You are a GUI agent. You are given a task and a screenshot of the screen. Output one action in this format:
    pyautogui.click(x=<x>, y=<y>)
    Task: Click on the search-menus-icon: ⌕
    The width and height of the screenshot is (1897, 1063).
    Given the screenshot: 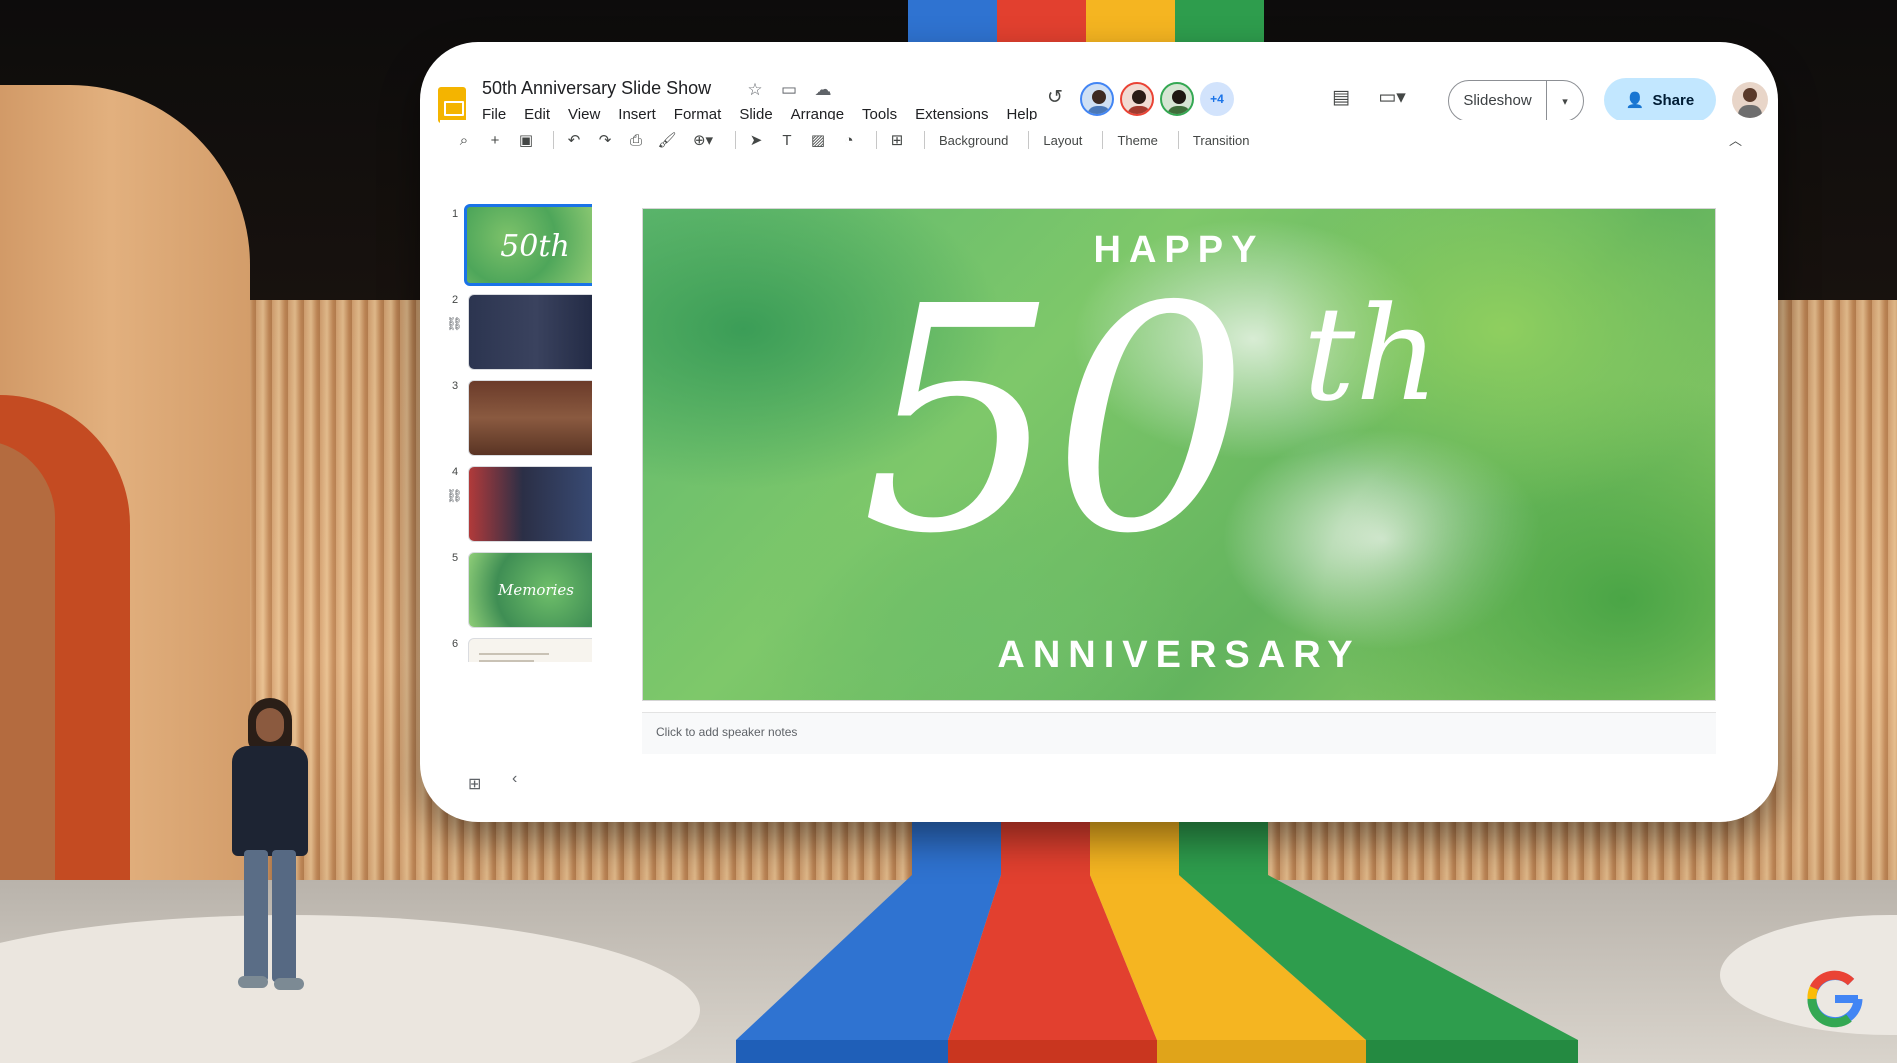 What is the action you would take?
    pyautogui.click(x=464, y=140)
    